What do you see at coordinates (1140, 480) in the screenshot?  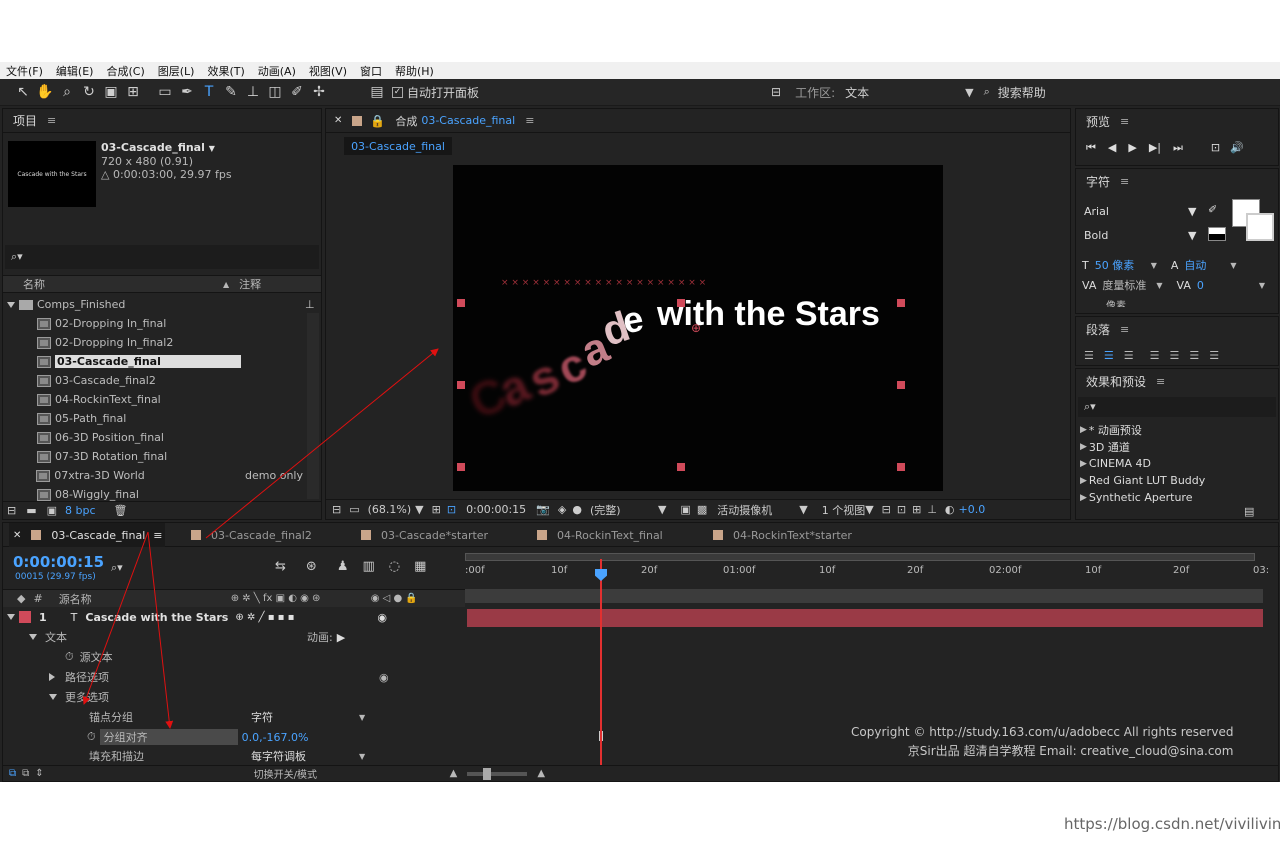 I see `effects-category: ▶ Red Giant LUT Buddy` at bounding box center [1140, 480].